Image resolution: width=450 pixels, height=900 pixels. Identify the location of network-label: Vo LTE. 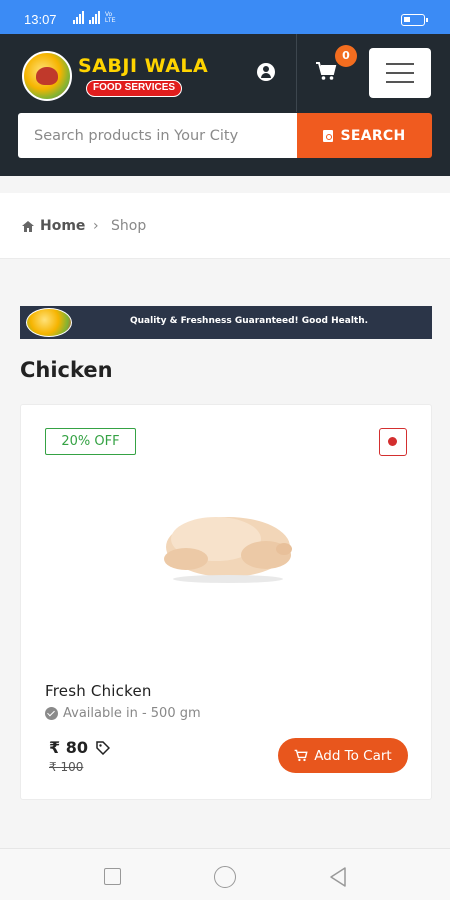
(110, 18).